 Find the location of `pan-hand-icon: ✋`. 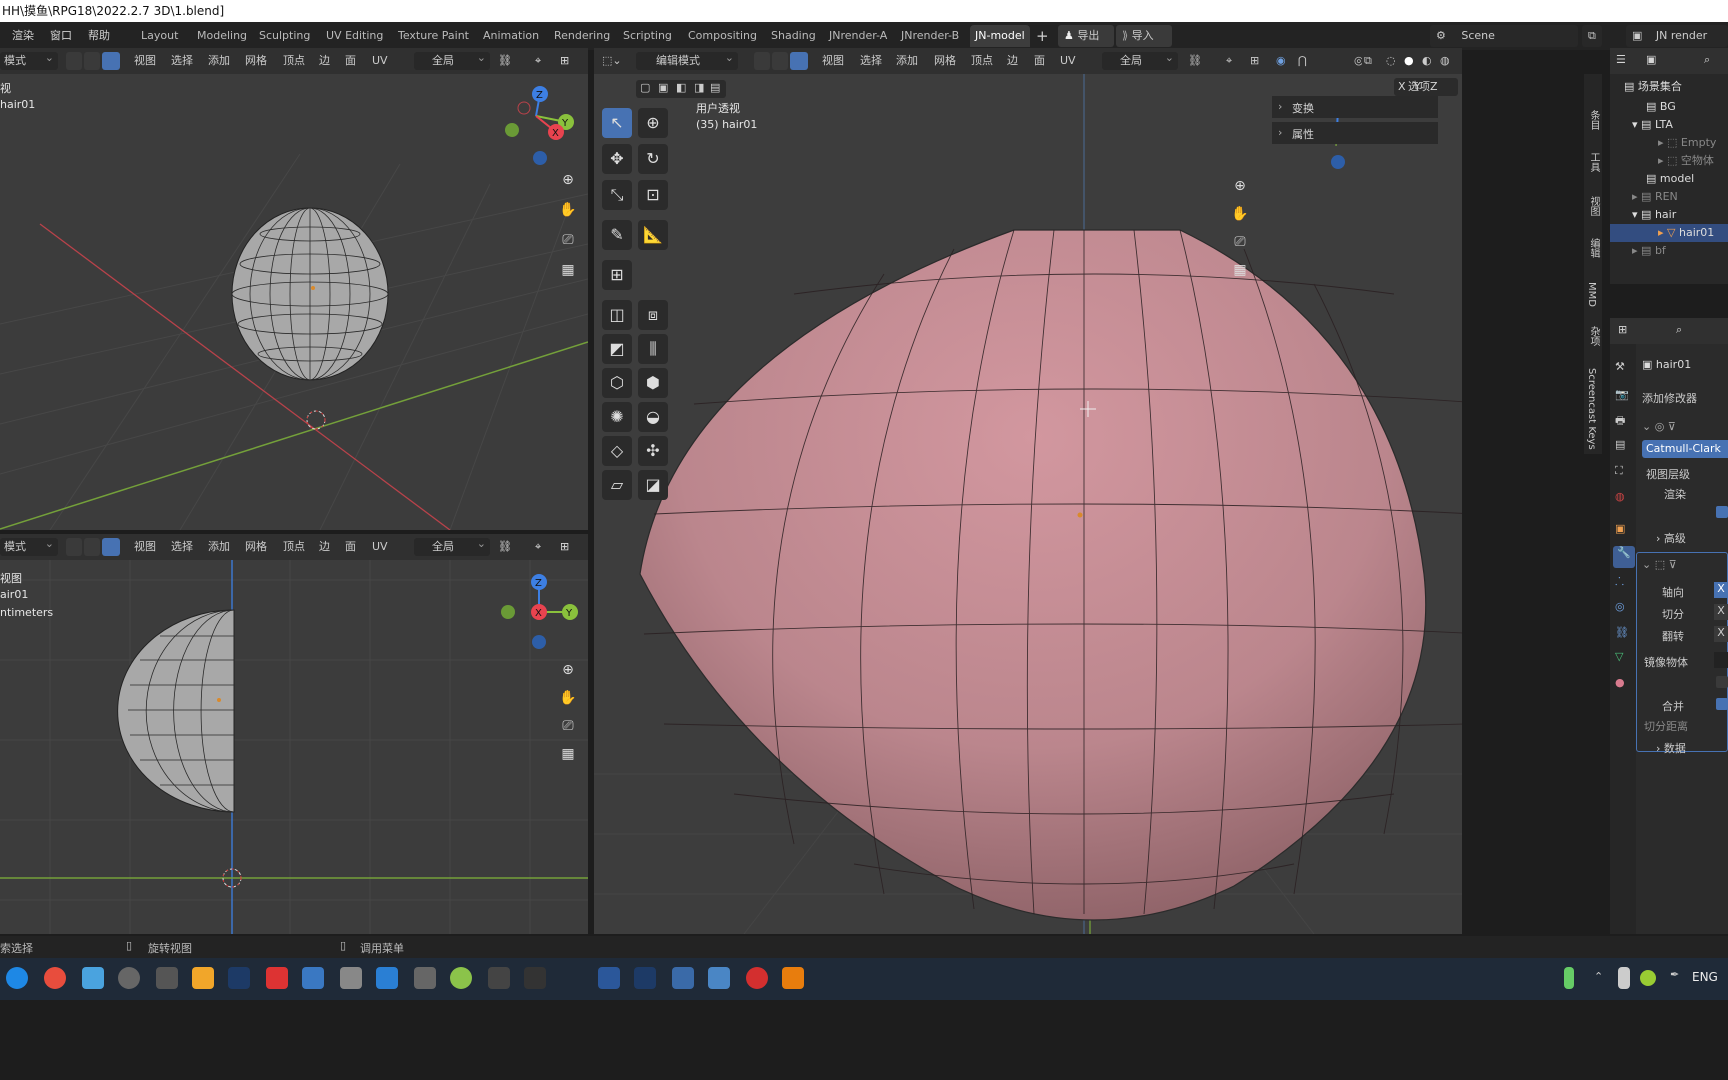

pan-hand-icon: ✋ is located at coordinates (568, 210).